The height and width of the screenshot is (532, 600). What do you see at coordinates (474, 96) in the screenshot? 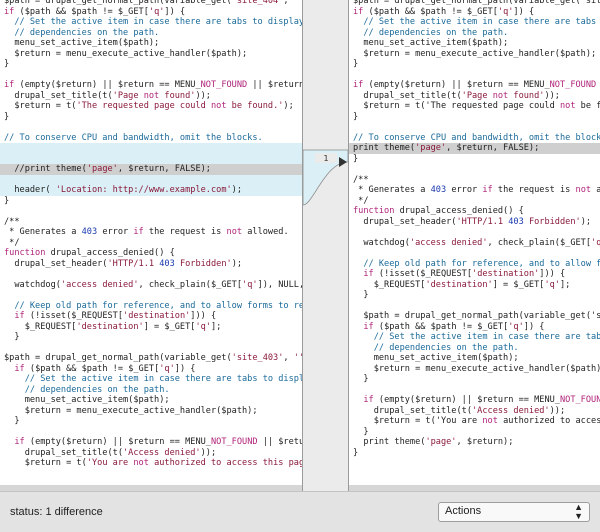
I see `right-code-line: drupal_set_title(t('Page not found'));` at bounding box center [474, 96].